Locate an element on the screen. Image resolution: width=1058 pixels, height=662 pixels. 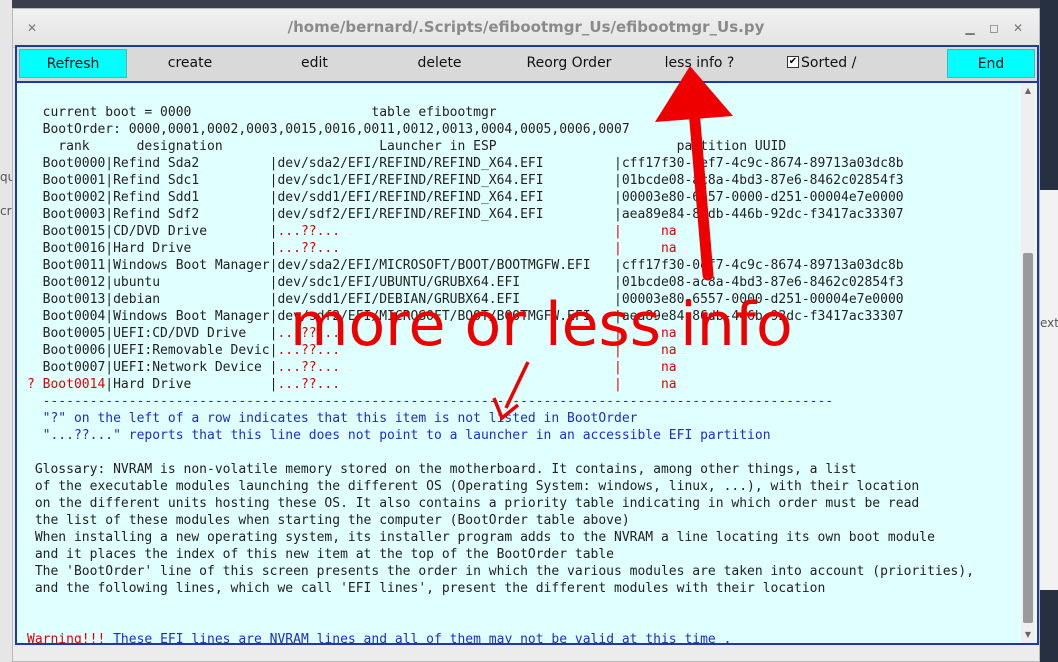
annotation-arrows is located at coordinates (612, 243).